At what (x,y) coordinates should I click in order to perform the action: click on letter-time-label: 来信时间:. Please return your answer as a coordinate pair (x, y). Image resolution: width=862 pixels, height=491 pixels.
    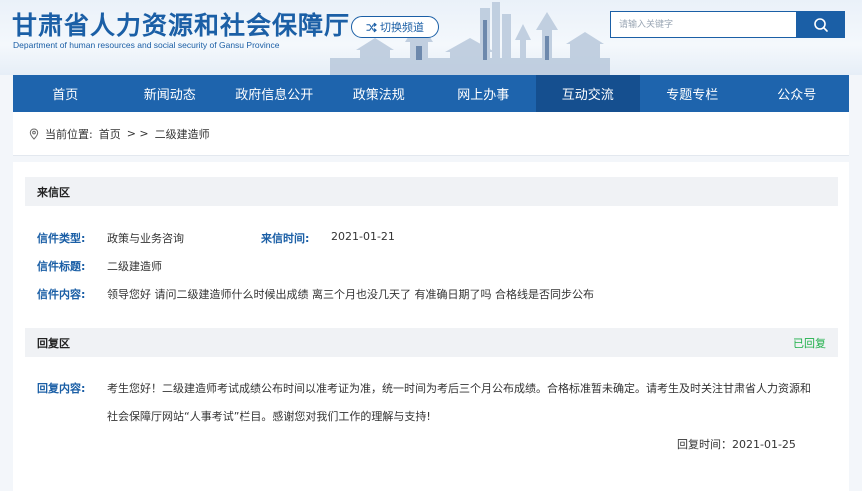
    Looking at the image, I should click on (285, 238).